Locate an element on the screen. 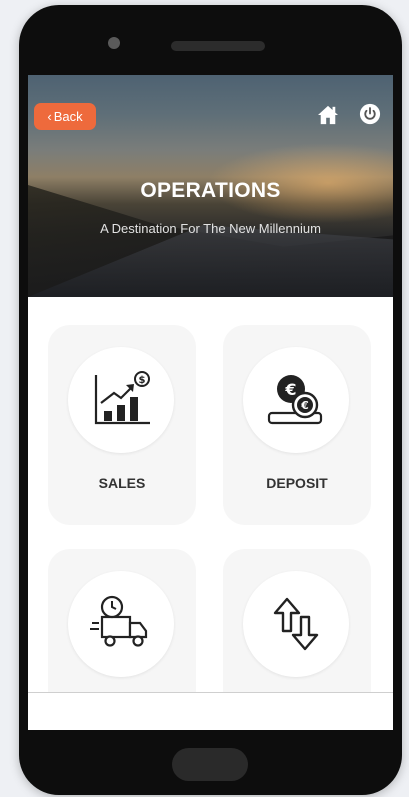  delivery-truck-icon is located at coordinates (119, 621).